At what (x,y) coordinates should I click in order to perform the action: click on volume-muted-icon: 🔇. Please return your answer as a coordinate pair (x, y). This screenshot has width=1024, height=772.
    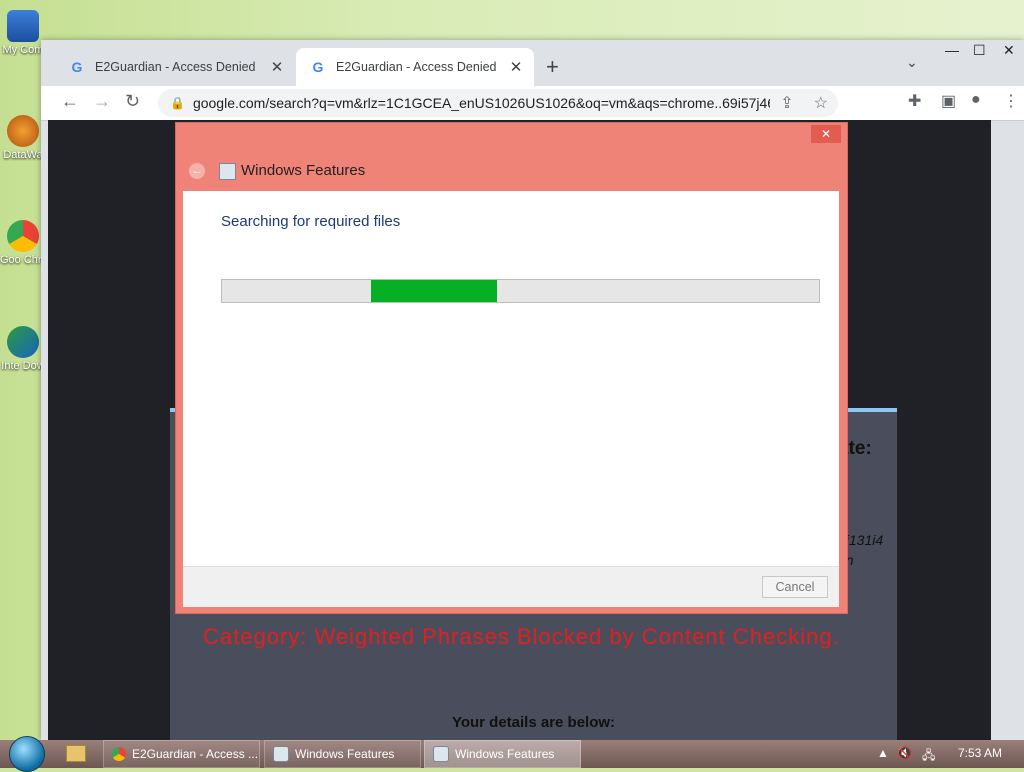
    Looking at the image, I should click on (904, 753).